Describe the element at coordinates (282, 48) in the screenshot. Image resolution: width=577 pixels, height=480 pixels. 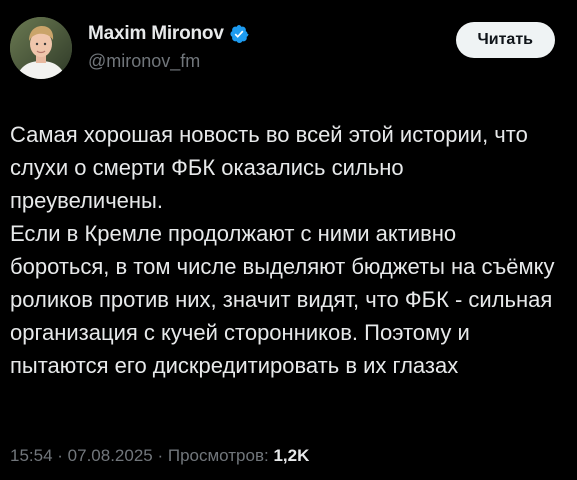
I see `tweet-header: Maxim Mironov @mironov_fm Читать` at that location.